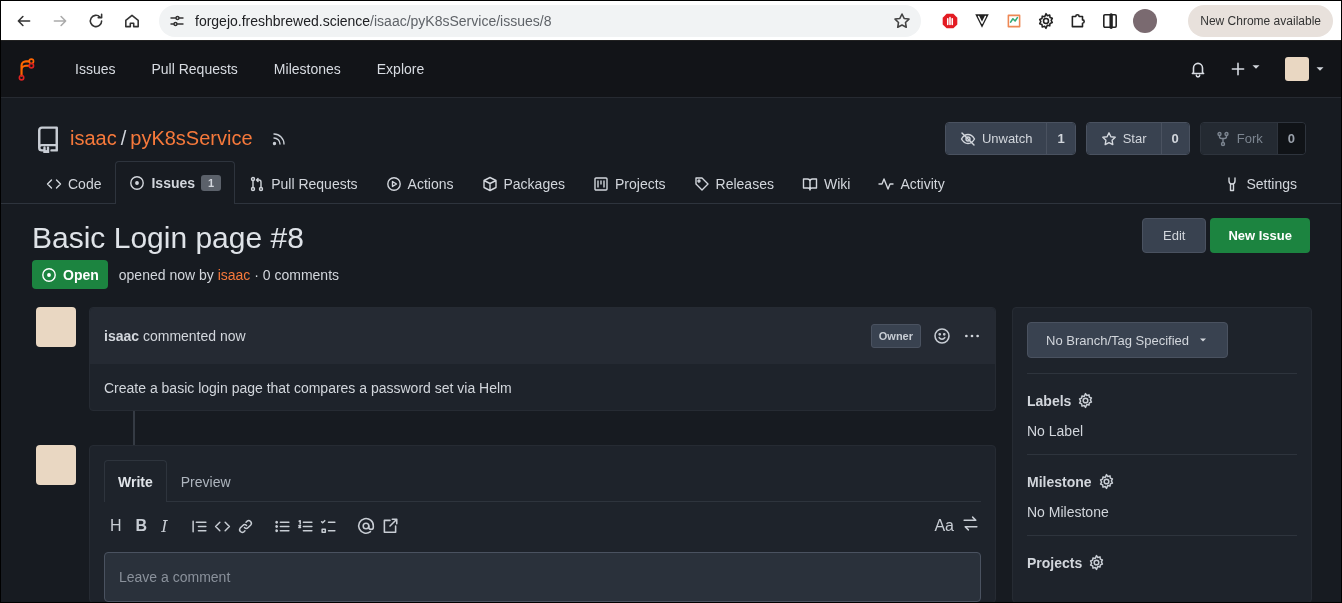  I want to click on book-icon, so click(809, 183).